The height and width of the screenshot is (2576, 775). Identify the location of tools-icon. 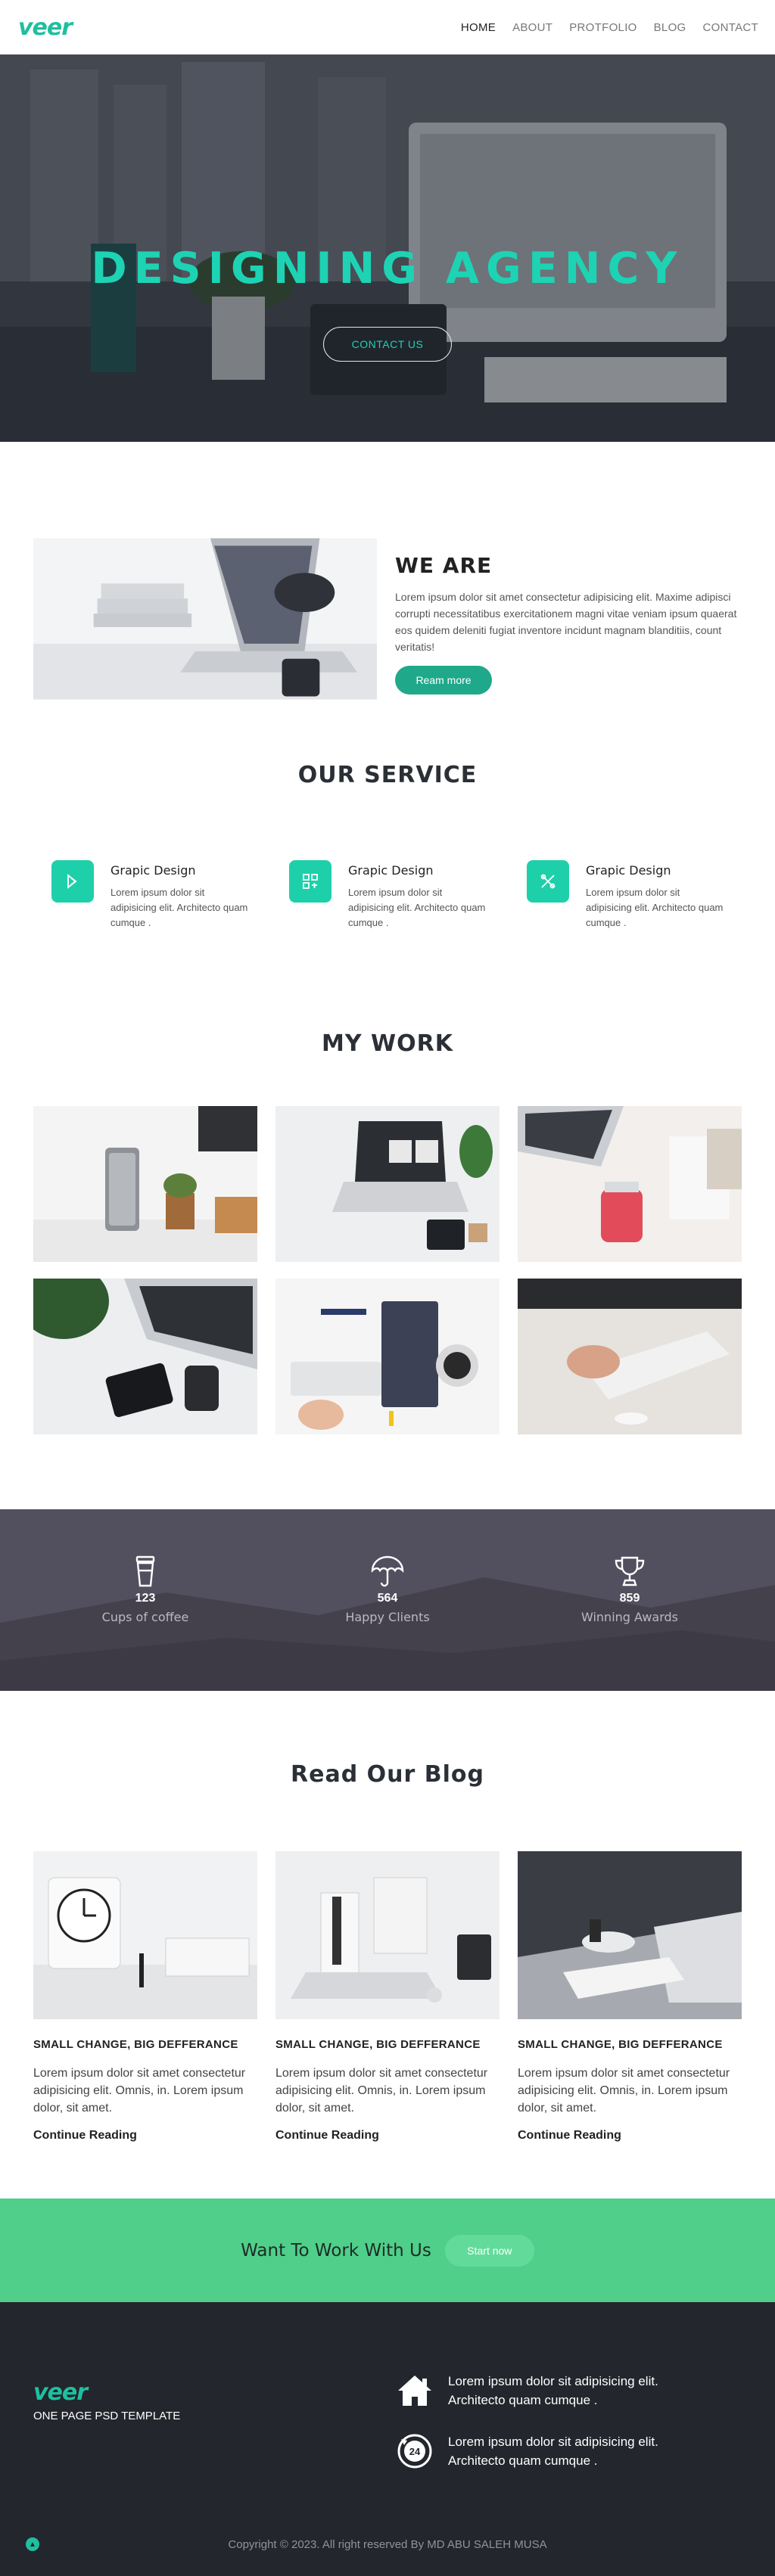
(548, 881).